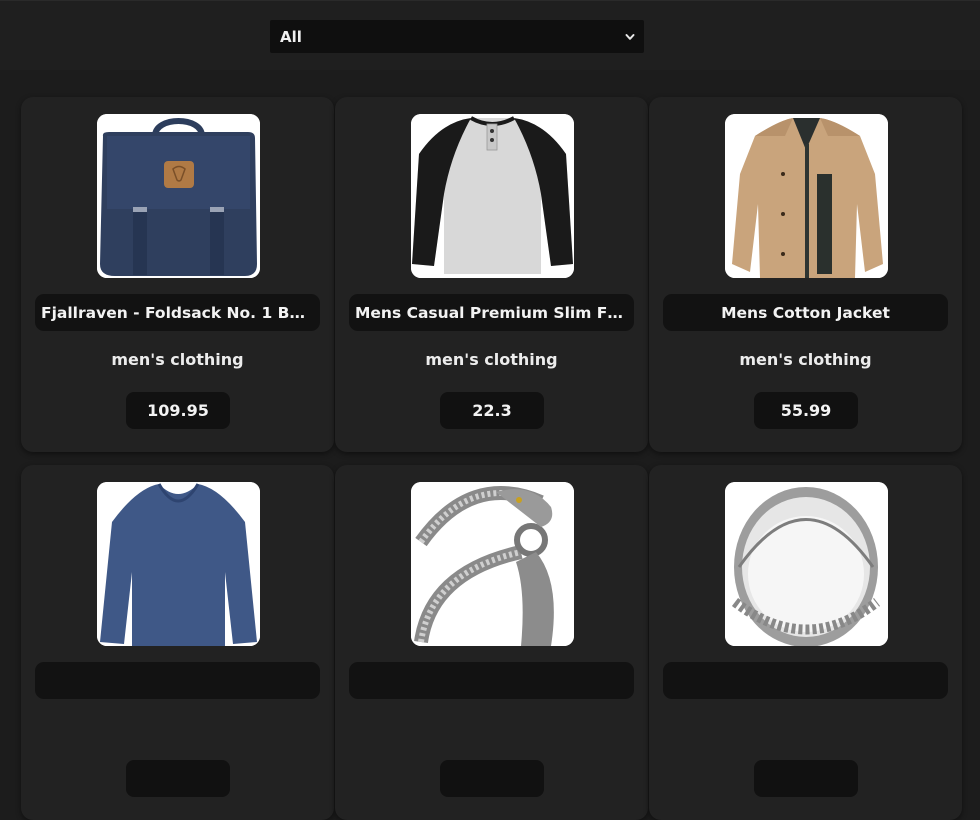 Image resolution: width=980 pixels, height=820 pixels. What do you see at coordinates (806, 410) in the screenshot?
I see `product-price: 55.99` at bounding box center [806, 410].